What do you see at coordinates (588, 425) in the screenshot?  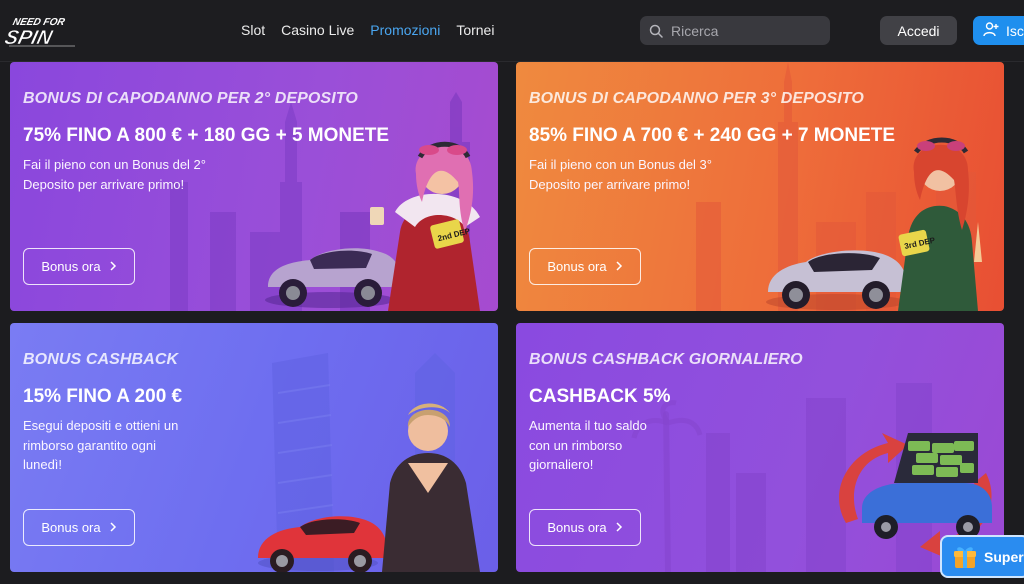 I see `desc-line: Aumenta il tuo saldo` at bounding box center [588, 425].